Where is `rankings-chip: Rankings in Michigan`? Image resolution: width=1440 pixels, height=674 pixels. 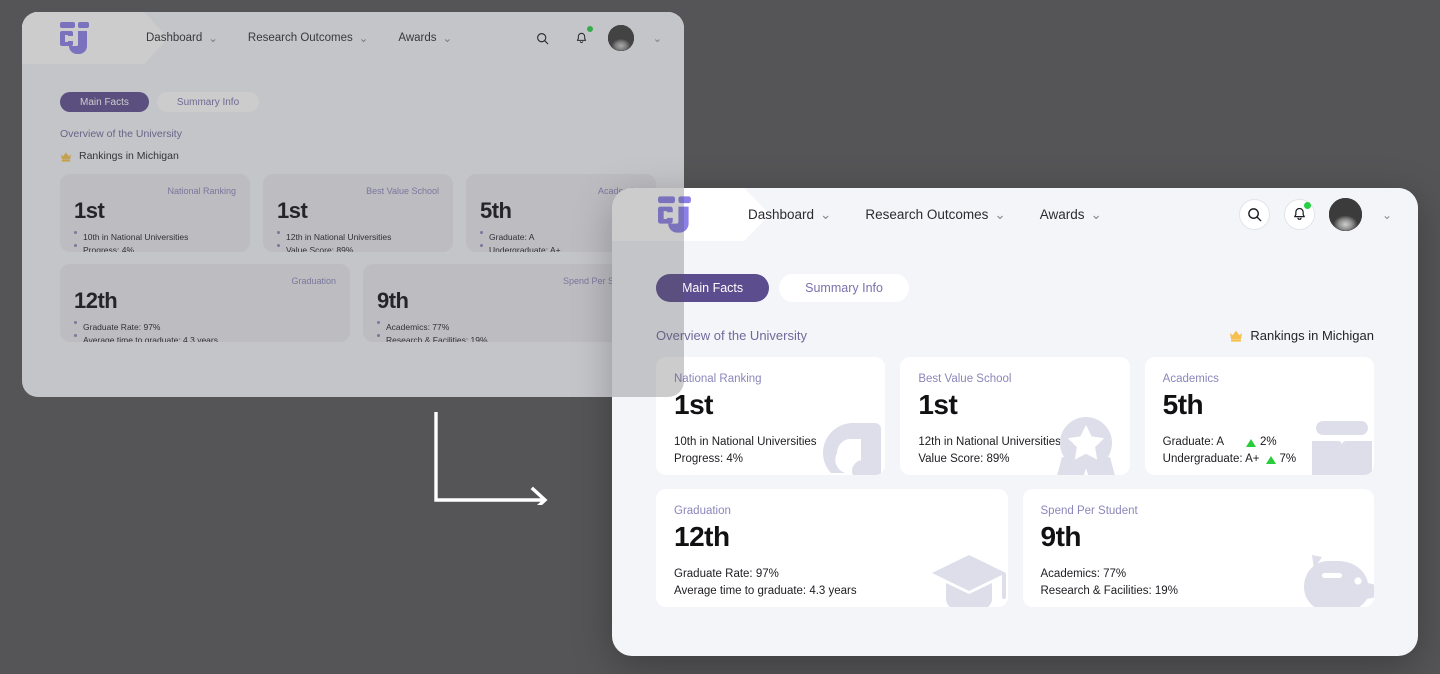 rankings-chip: Rankings in Michigan is located at coordinates (1301, 335).